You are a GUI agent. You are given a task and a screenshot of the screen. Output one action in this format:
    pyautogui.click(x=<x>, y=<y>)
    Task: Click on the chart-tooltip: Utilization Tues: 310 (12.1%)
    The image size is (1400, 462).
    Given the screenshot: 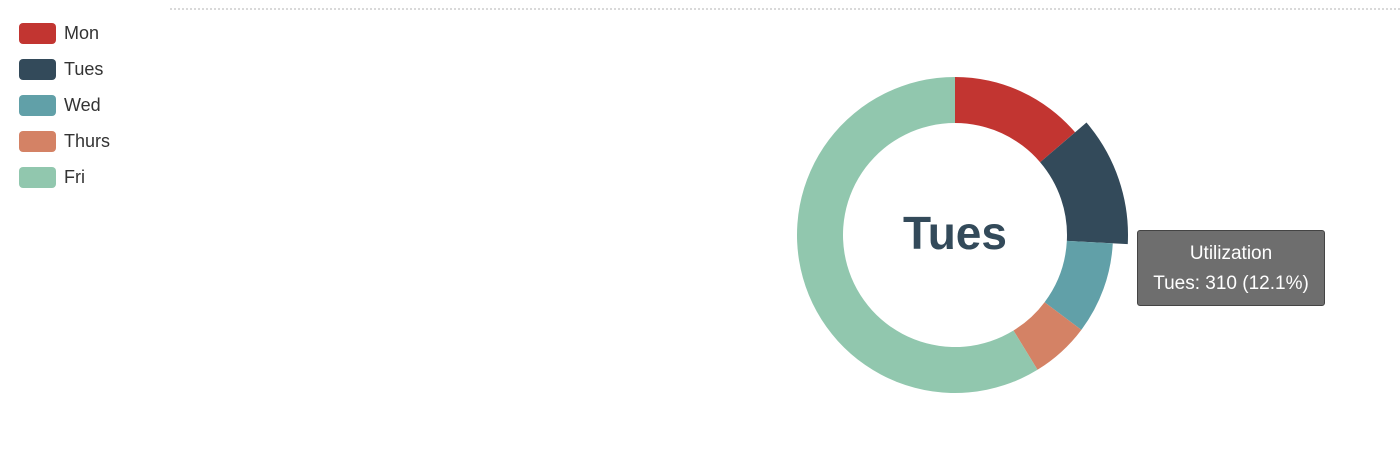 What is the action you would take?
    pyautogui.click(x=1231, y=268)
    